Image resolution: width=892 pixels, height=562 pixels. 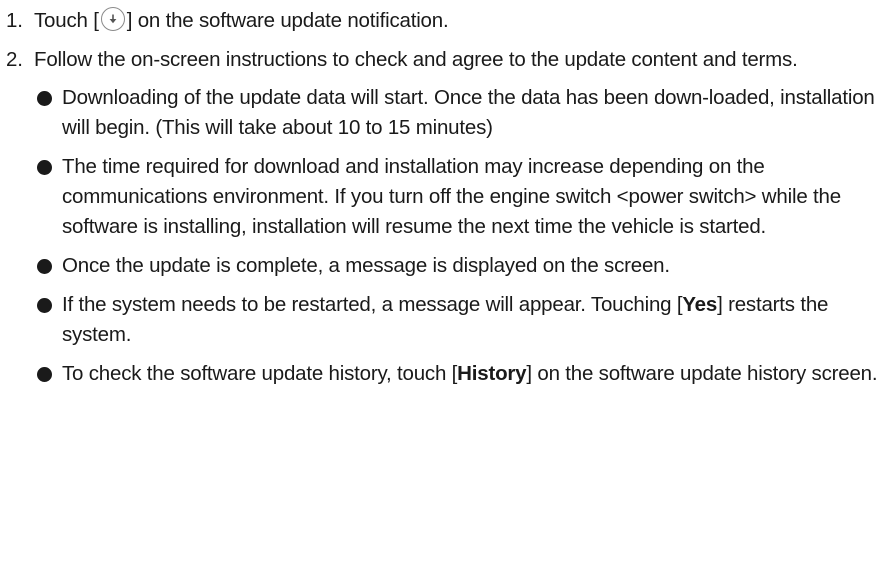 What do you see at coordinates (702, 373) in the screenshot?
I see `bullet-text-post: ] on the software update history screen.` at bounding box center [702, 373].